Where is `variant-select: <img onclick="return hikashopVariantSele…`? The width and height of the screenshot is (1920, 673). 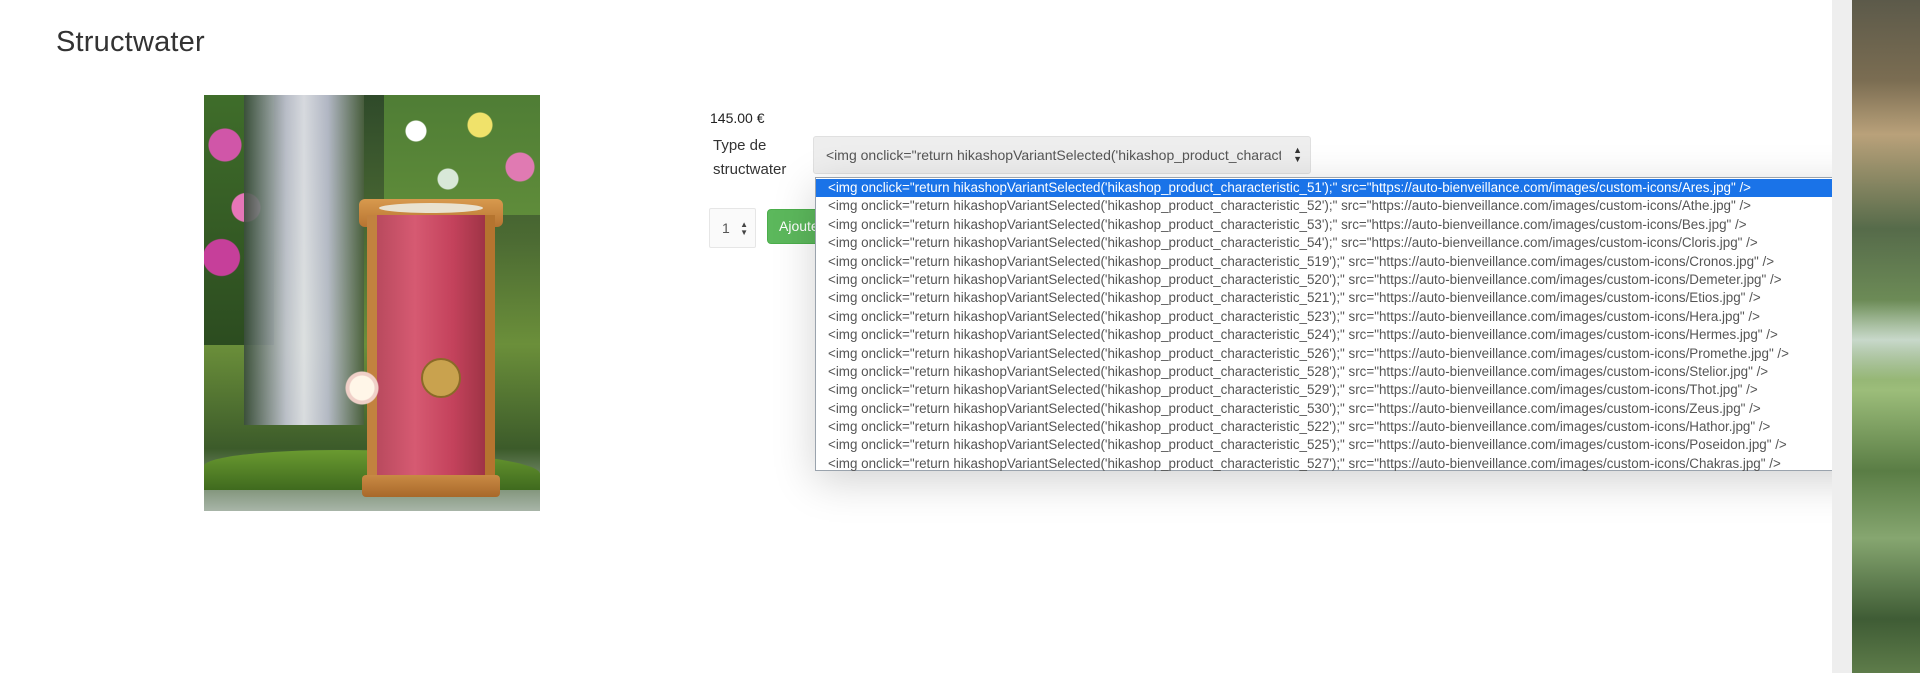
variant-select: <img onclick="return hikashopVariantSele… is located at coordinates (1062, 155).